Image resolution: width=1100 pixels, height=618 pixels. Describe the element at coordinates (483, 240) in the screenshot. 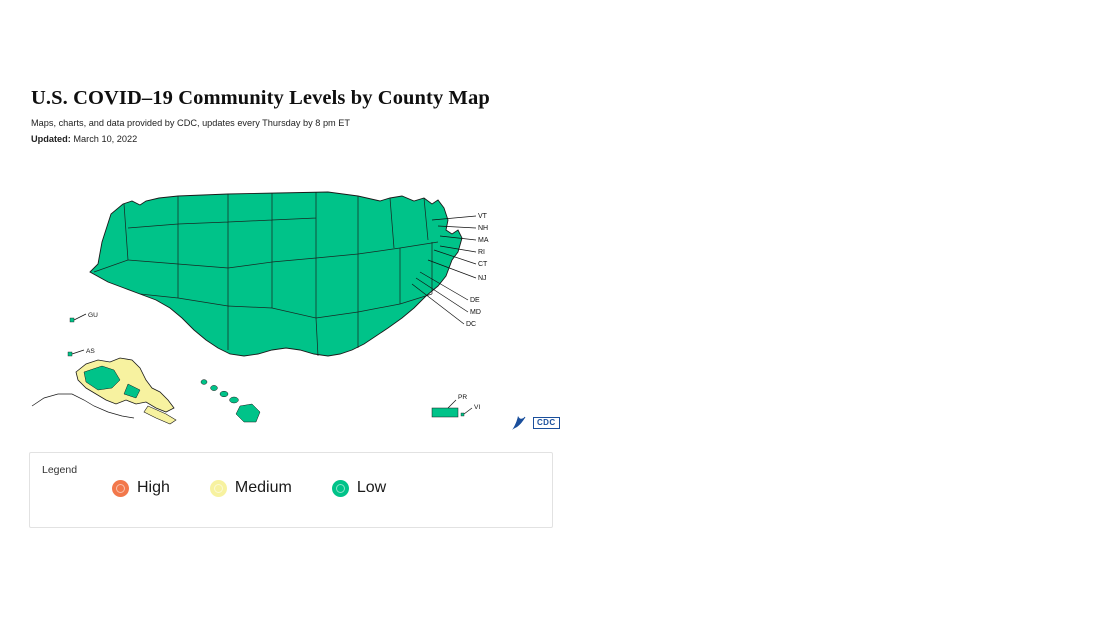

I see `map-label-ma: MA` at that location.